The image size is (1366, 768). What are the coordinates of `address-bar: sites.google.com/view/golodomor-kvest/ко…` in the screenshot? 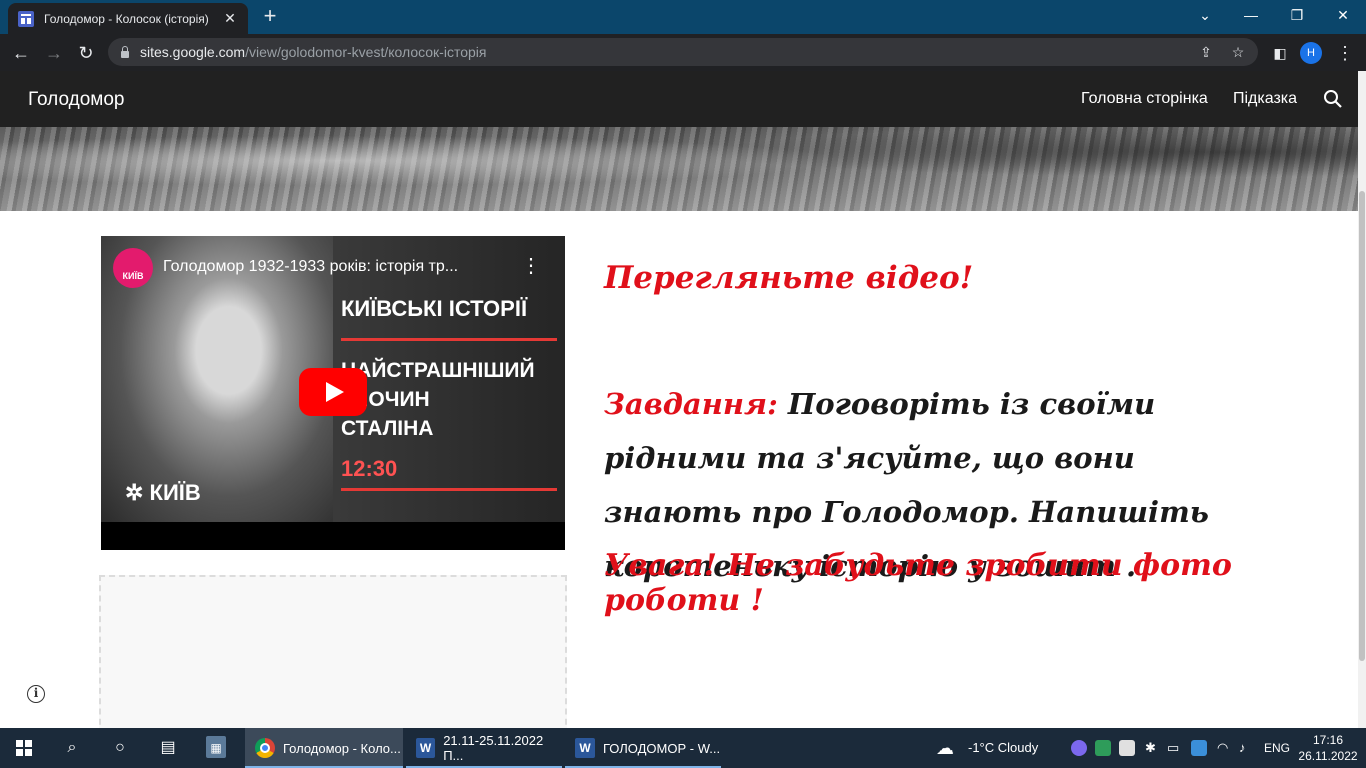 It's located at (683, 52).